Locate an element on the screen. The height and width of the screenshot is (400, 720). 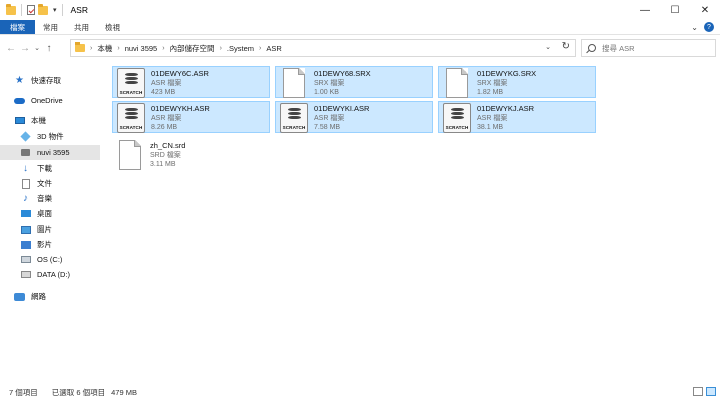
file-size: 38.1 MB is located at coordinates (490, 127).